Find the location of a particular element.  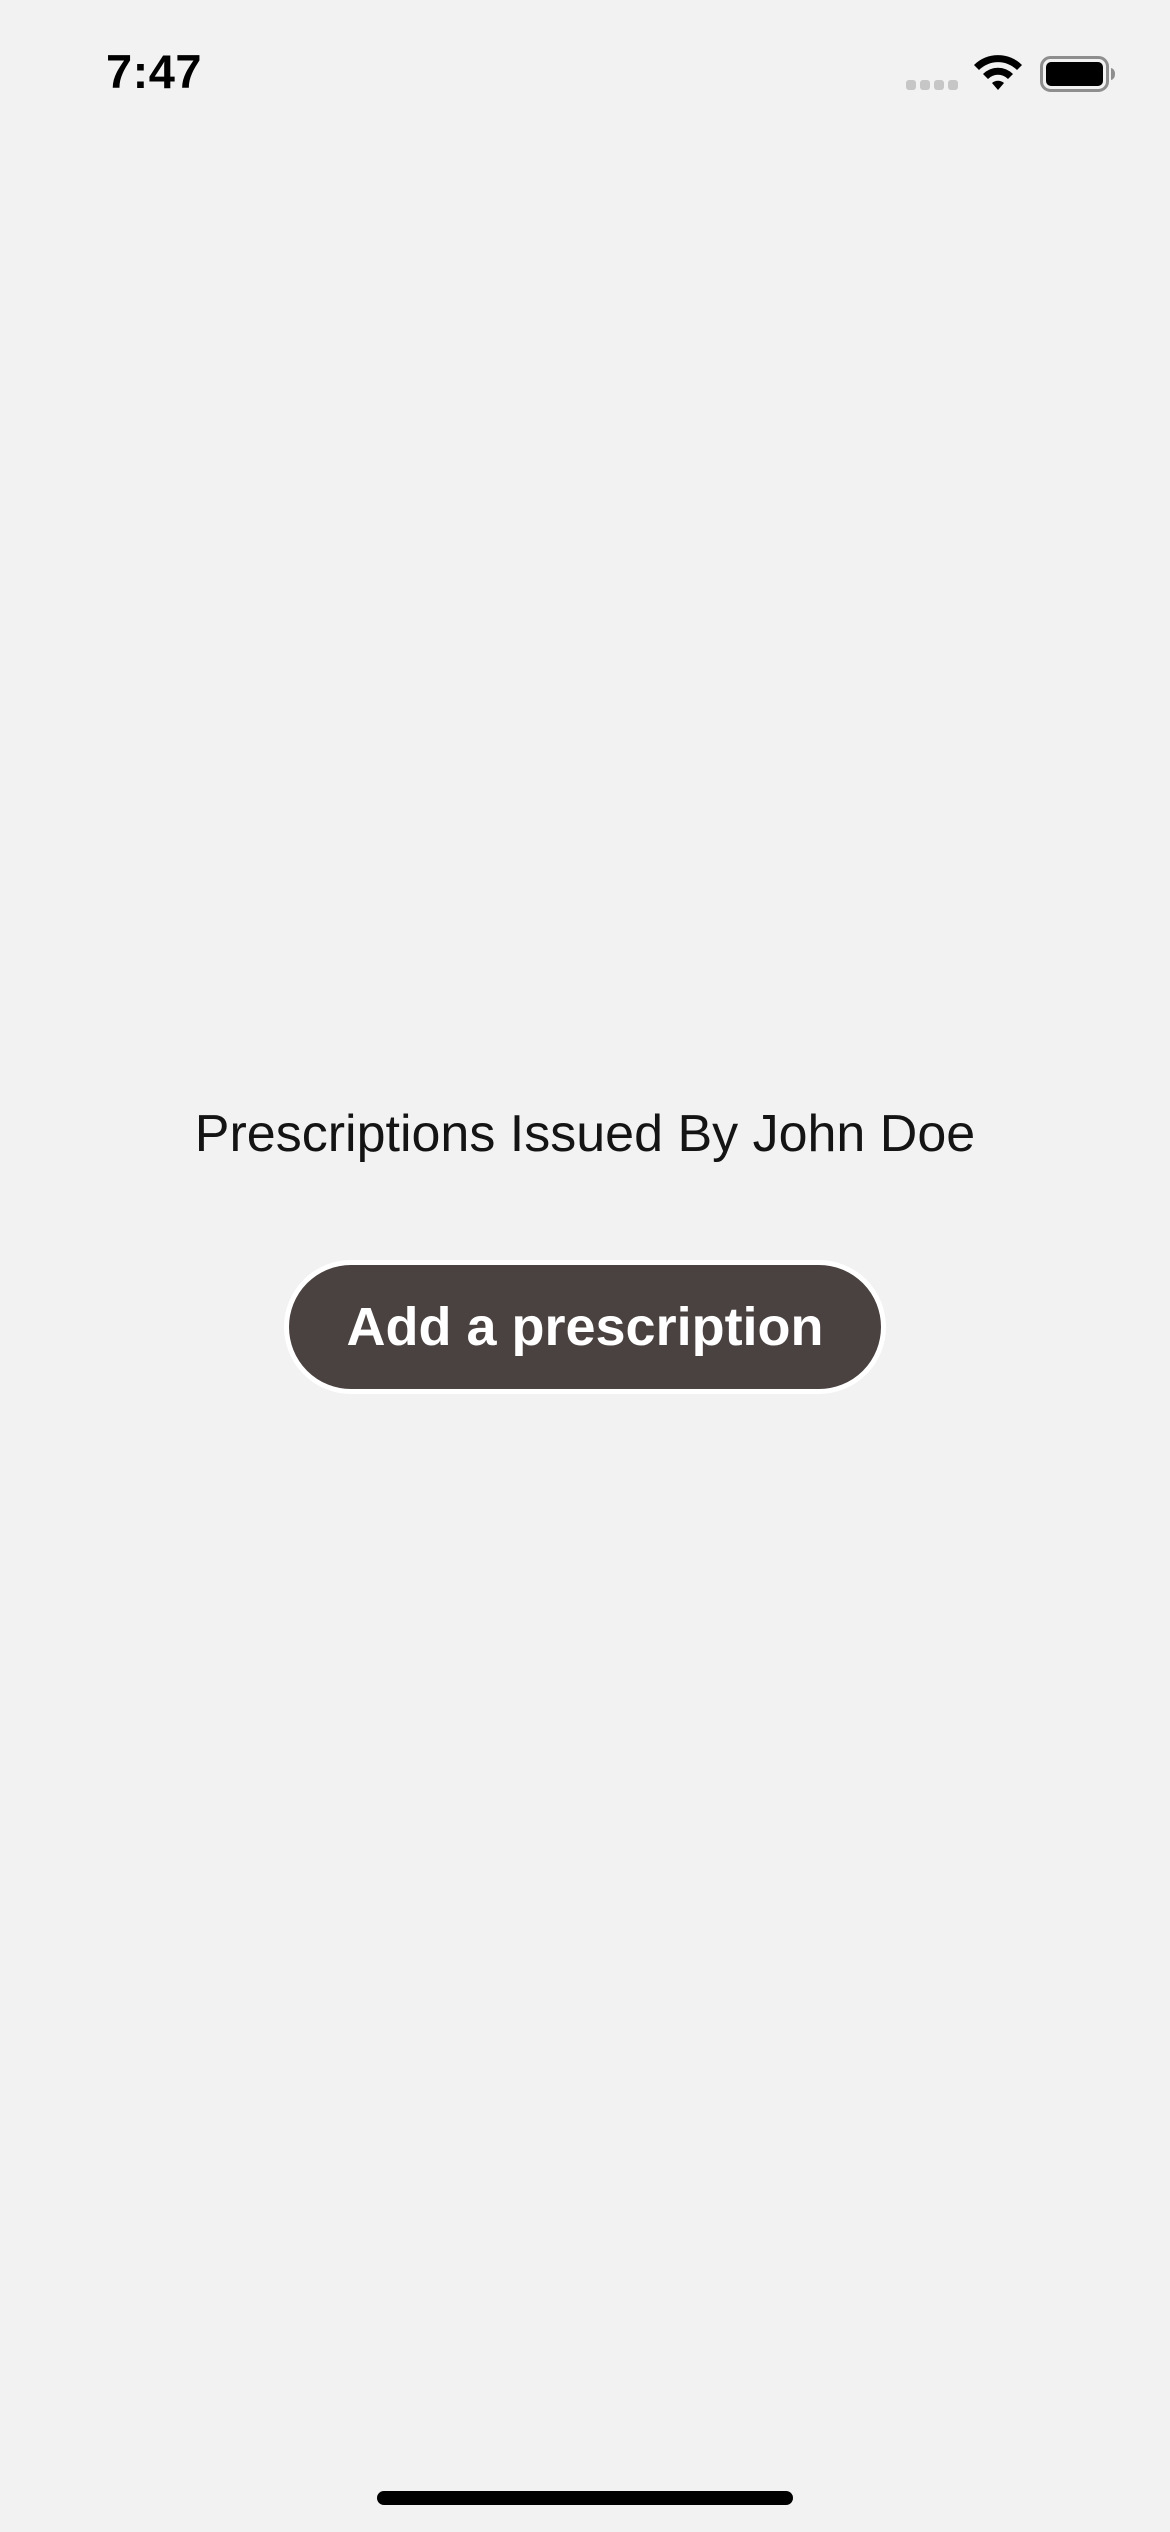

home-indicator is located at coordinates (585, 2498).